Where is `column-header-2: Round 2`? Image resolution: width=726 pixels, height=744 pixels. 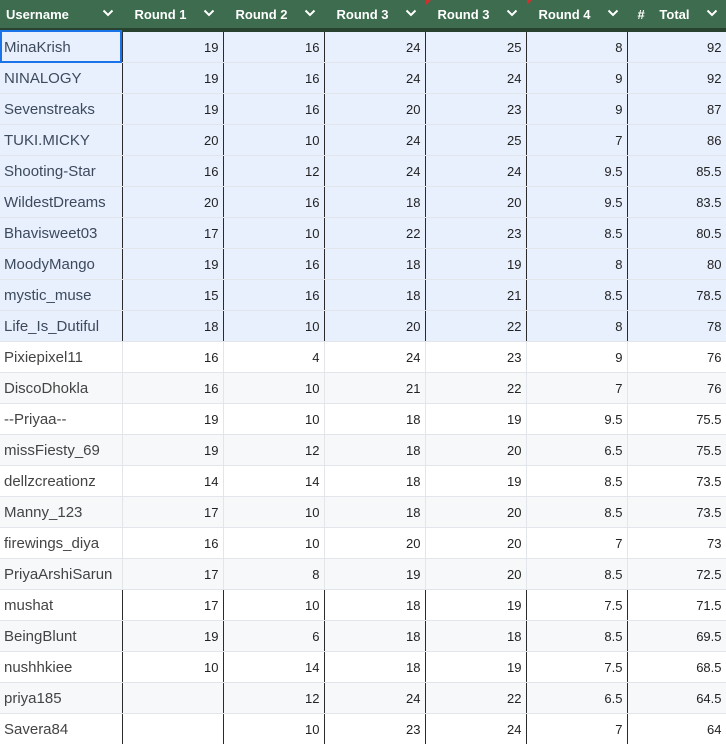 column-header-2: Round 2 is located at coordinates (274, 16).